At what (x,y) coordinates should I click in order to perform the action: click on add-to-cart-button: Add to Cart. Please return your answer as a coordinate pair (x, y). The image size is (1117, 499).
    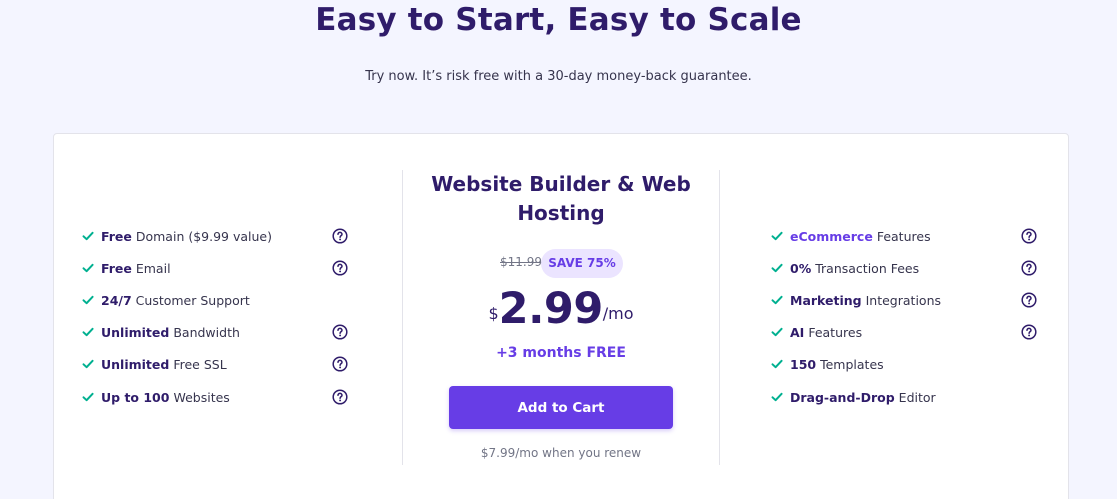
    Looking at the image, I should click on (561, 407).